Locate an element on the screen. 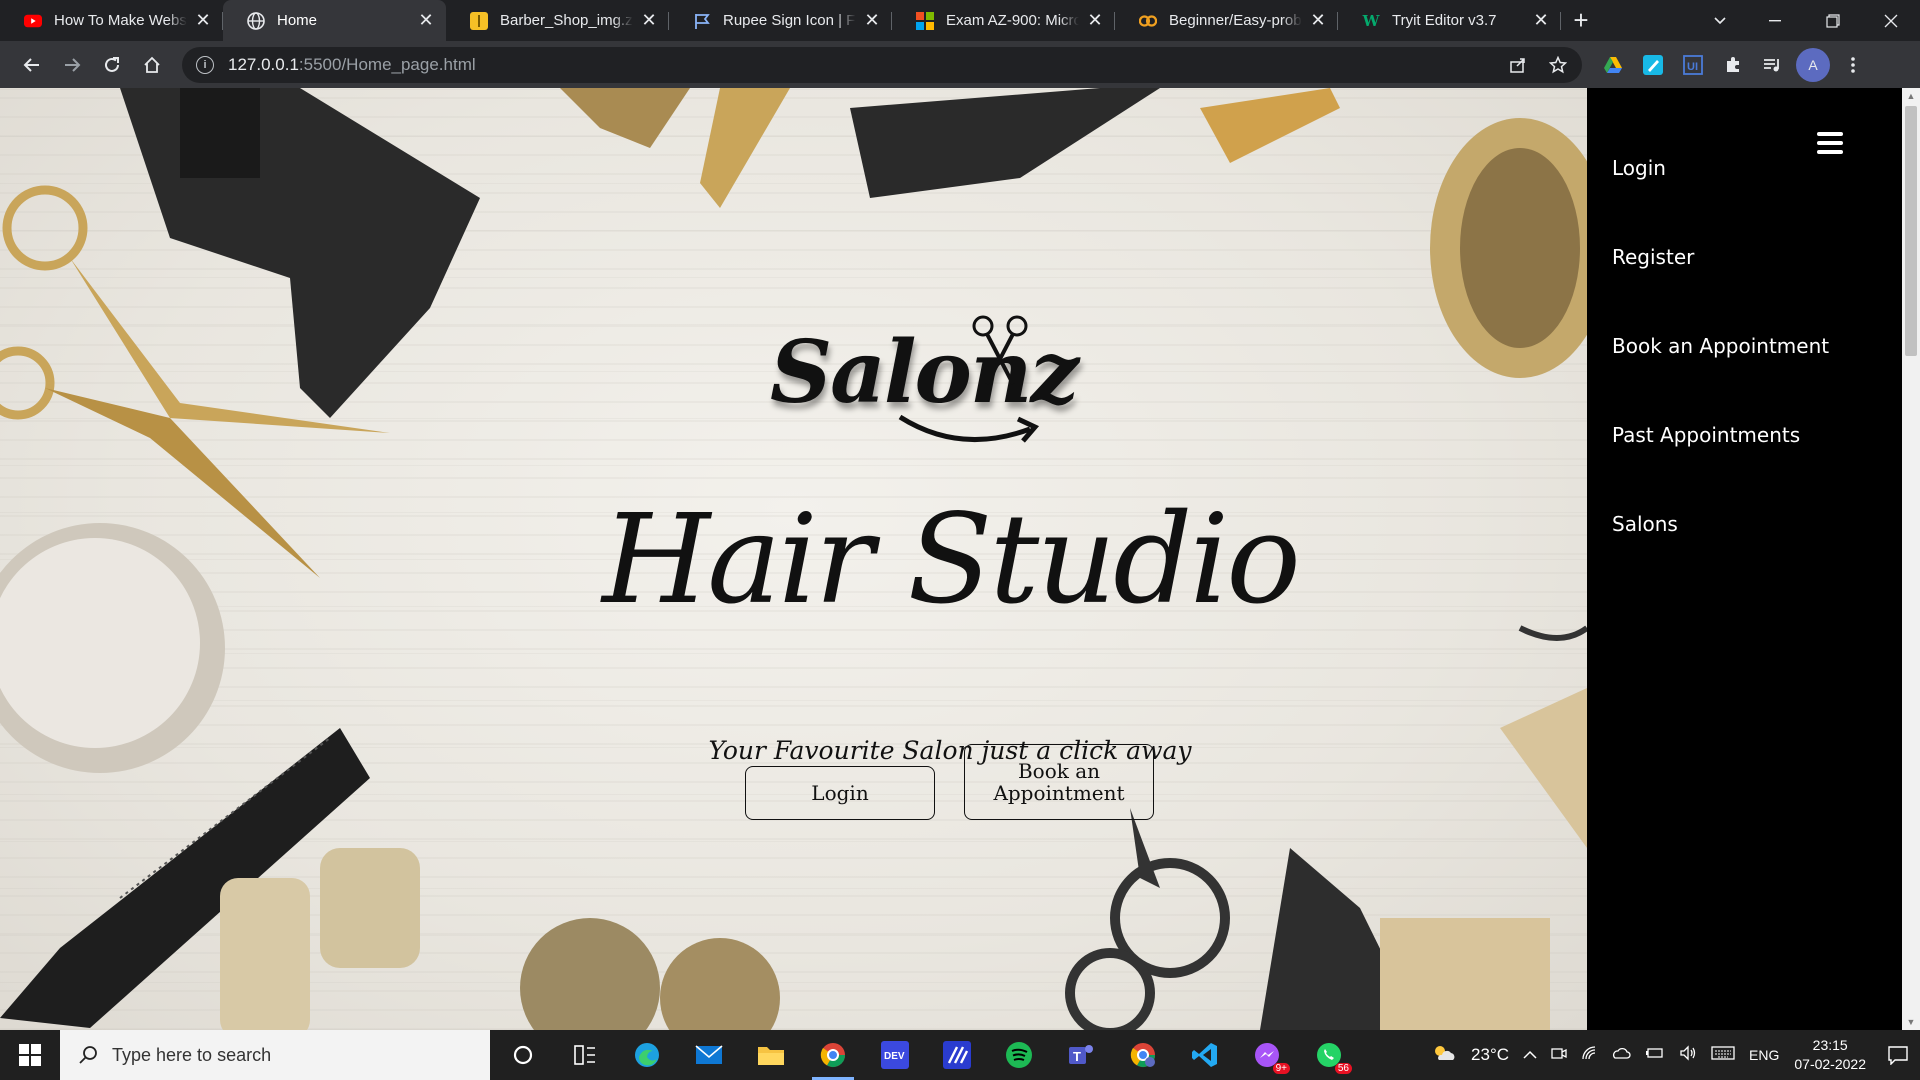 The height and width of the screenshot is (1080, 1920). google-drive-icon is located at coordinates (1613, 65).